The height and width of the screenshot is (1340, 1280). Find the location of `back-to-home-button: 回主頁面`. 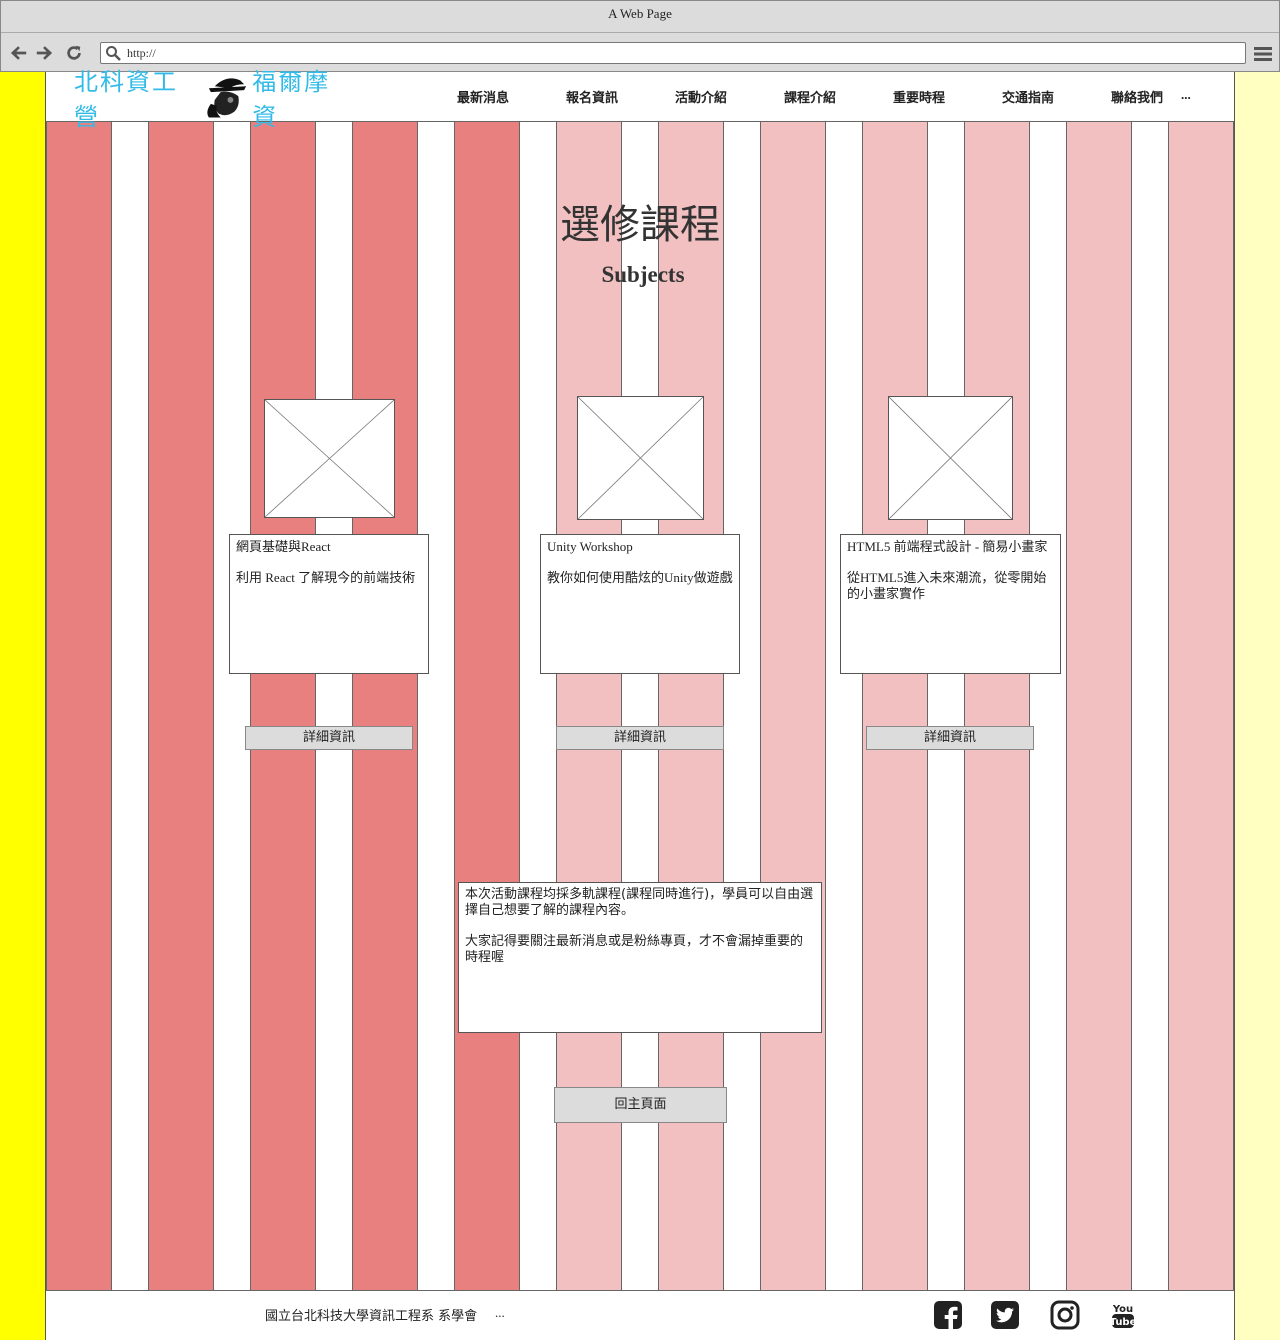

back-to-home-button: 回主頁面 is located at coordinates (640, 1105).